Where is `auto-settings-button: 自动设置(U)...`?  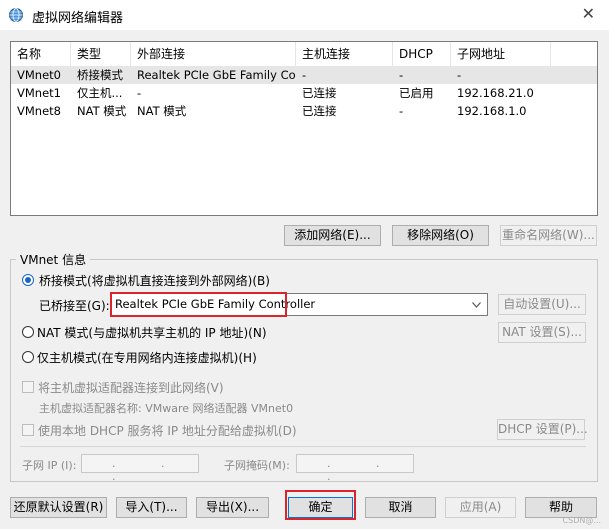
auto-settings-button: 自动设置(U)... is located at coordinates (542, 304).